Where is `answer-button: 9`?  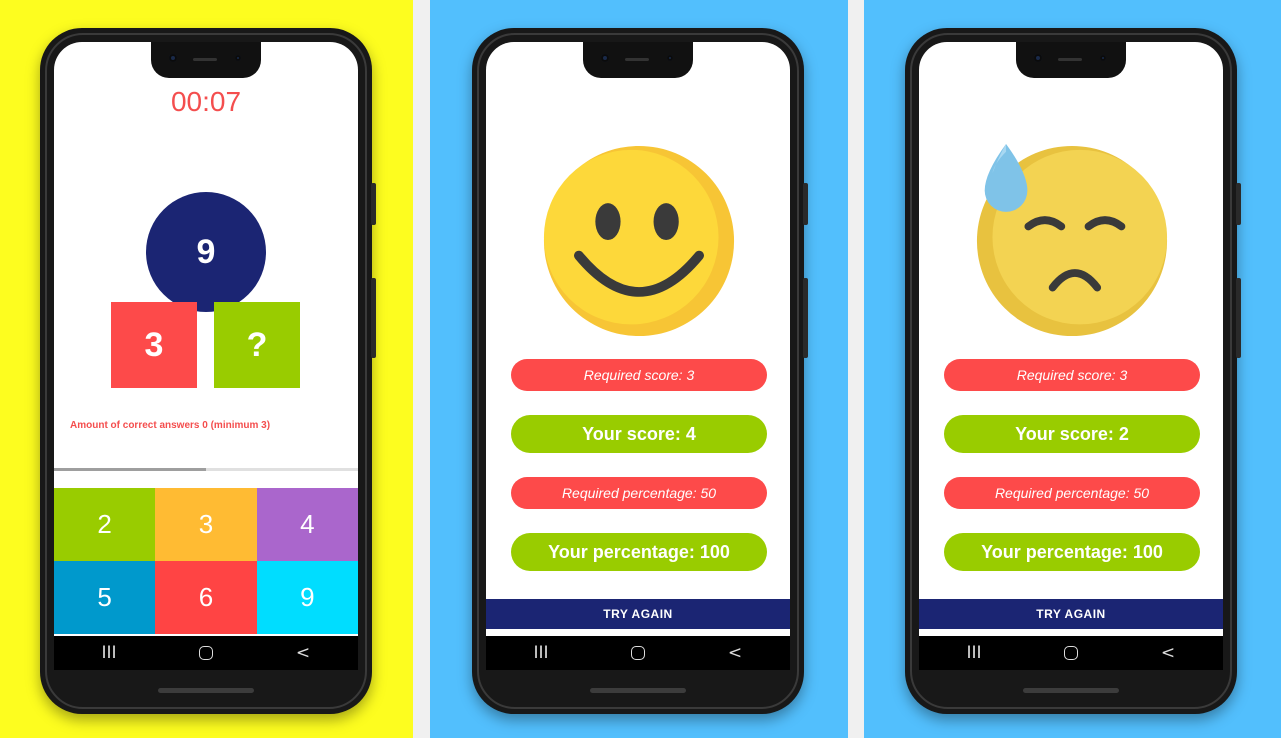 answer-button: 9 is located at coordinates (307, 597).